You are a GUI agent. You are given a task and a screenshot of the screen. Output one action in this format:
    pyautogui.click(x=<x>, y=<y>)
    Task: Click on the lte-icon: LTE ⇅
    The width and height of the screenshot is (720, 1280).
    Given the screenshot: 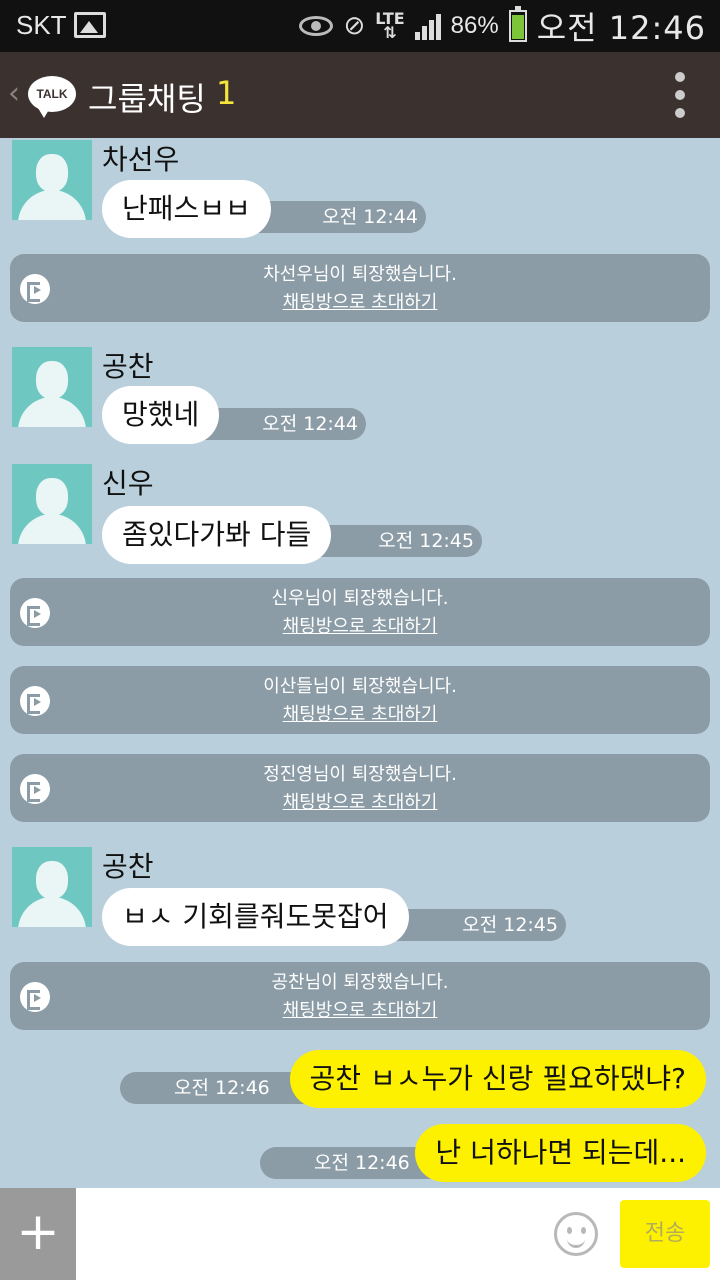 What is the action you would take?
    pyautogui.click(x=390, y=25)
    